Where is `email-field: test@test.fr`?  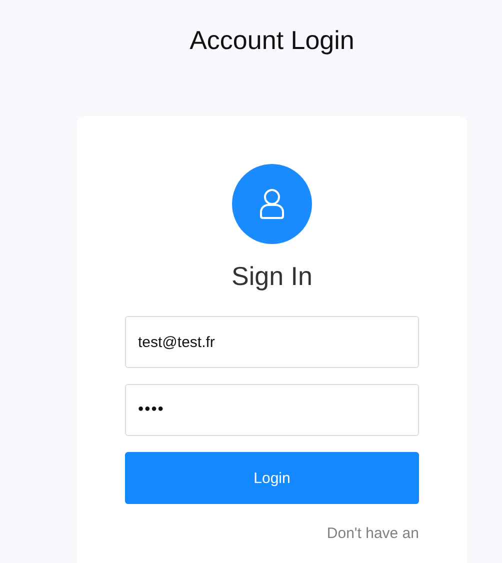 email-field: test@test.fr is located at coordinates (272, 342).